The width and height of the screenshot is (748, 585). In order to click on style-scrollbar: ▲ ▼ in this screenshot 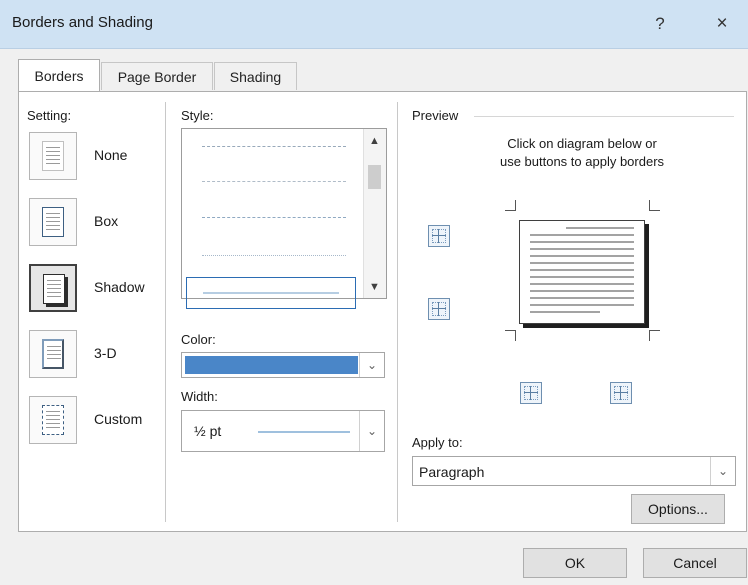, I will do `click(374, 213)`.